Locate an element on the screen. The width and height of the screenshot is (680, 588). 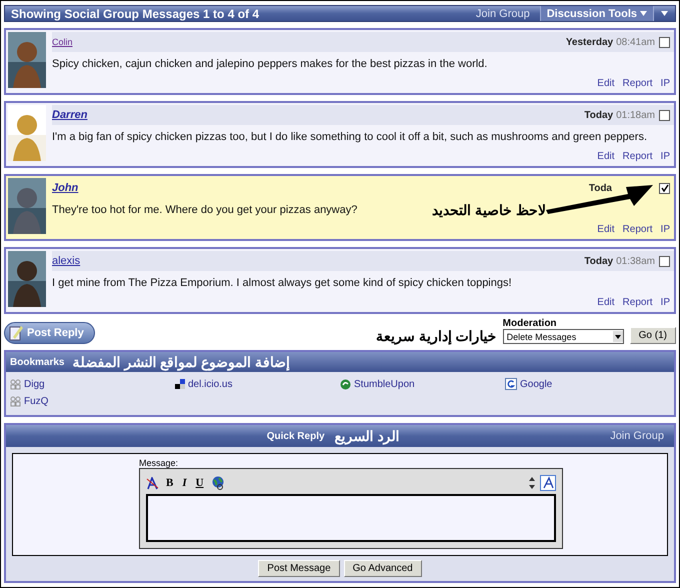
checkmark-icon is located at coordinates (664, 188).